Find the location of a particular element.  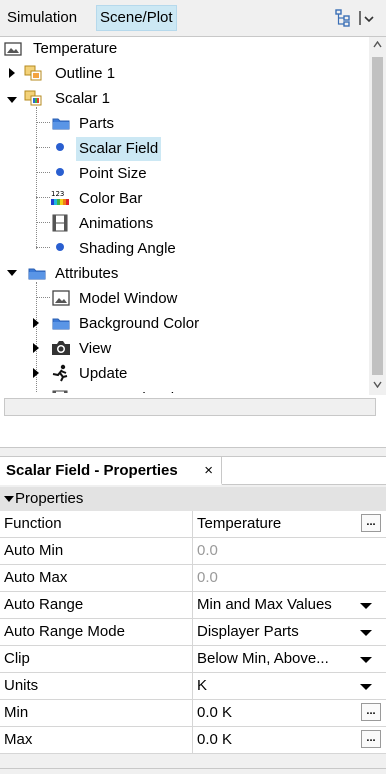

property-row-auto-min: Auto Min 0.0 is located at coordinates (193, 551).